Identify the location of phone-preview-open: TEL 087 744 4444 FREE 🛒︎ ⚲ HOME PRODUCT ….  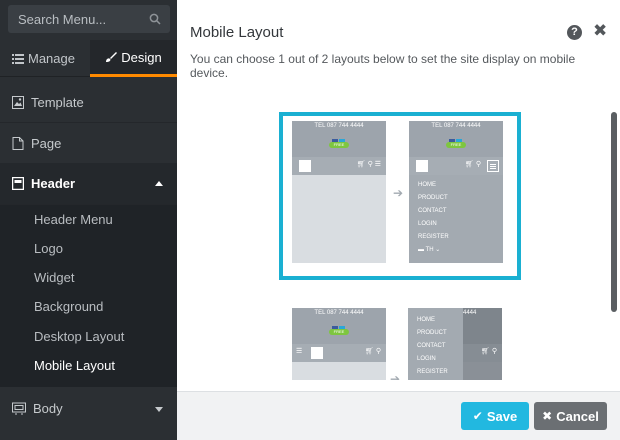
(456, 192).